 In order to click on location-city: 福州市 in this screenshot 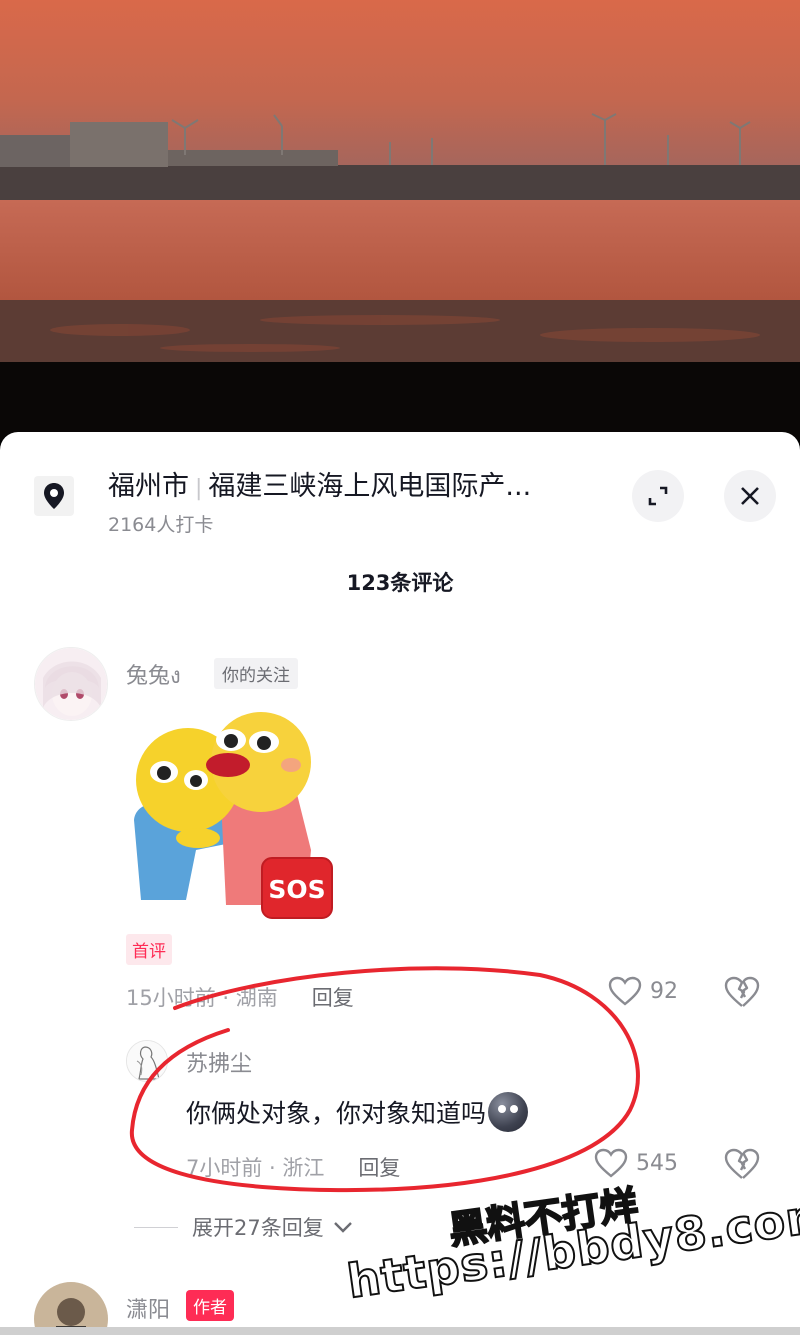, I will do `click(148, 486)`.